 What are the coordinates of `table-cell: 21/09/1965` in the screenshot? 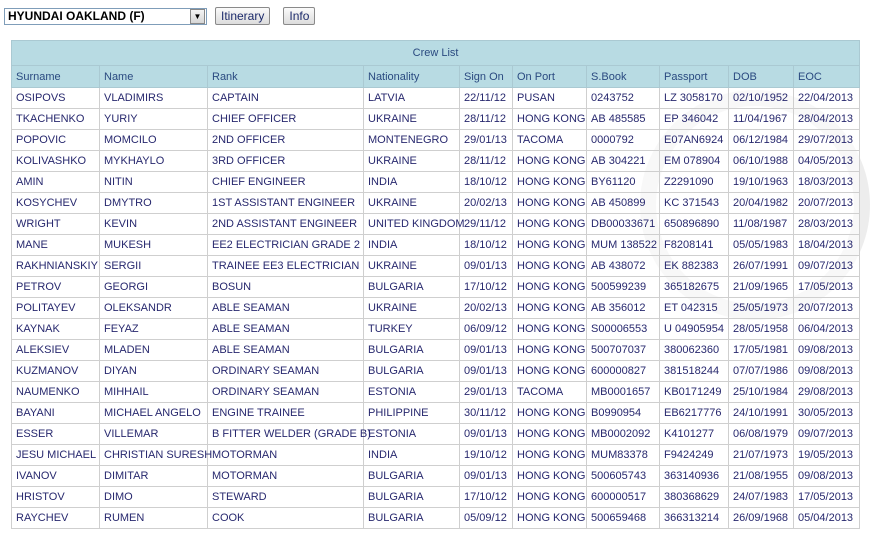 It's located at (761, 287).